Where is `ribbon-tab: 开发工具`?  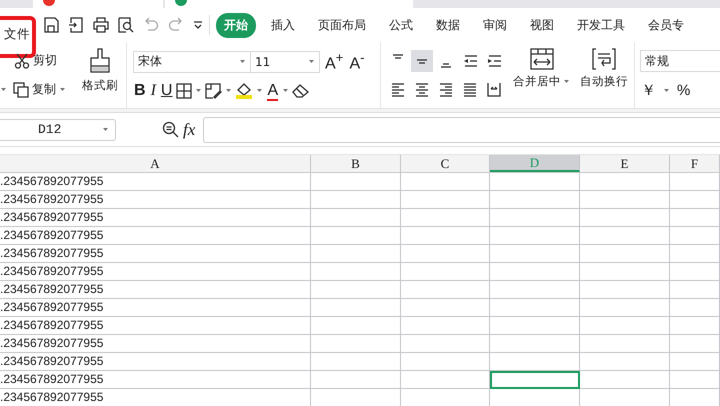 ribbon-tab: 开发工具 is located at coordinates (601, 25).